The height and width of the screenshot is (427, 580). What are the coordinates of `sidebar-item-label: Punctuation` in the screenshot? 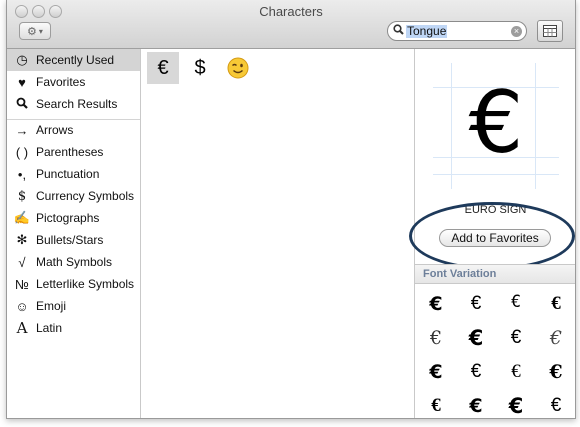 It's located at (68, 174).